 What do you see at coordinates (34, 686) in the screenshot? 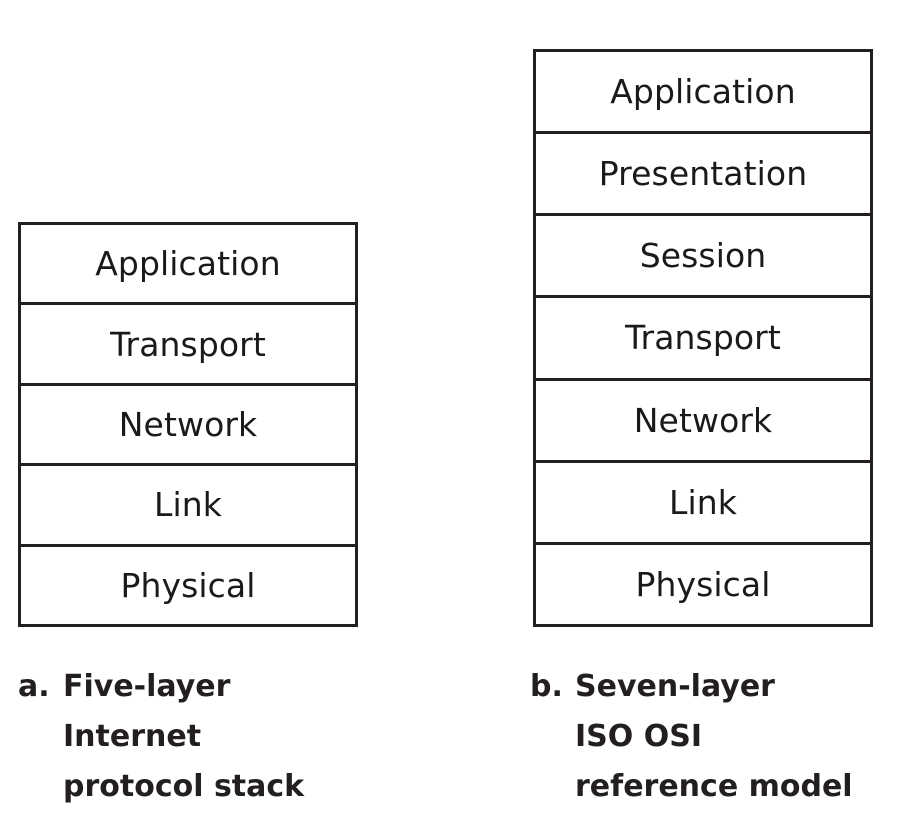
I see `caption-a-marker: a.` at bounding box center [34, 686].